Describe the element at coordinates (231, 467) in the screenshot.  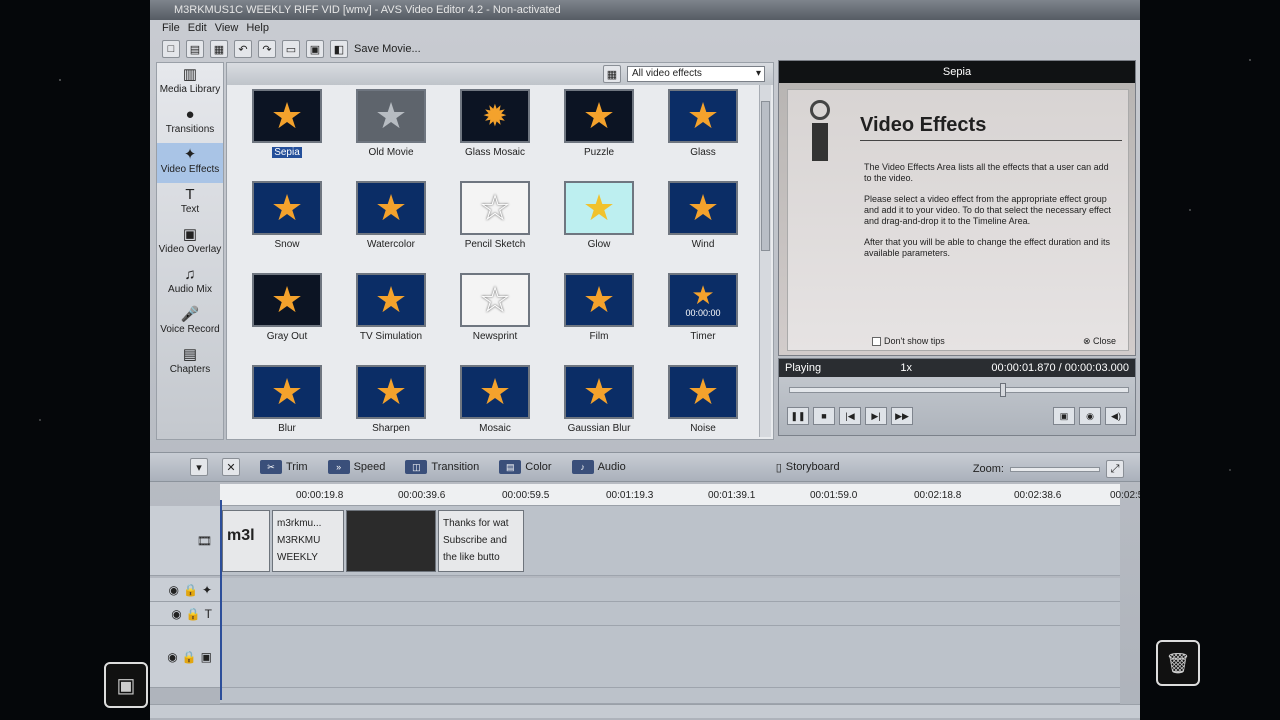
I see `delete-icon: ✕` at that location.